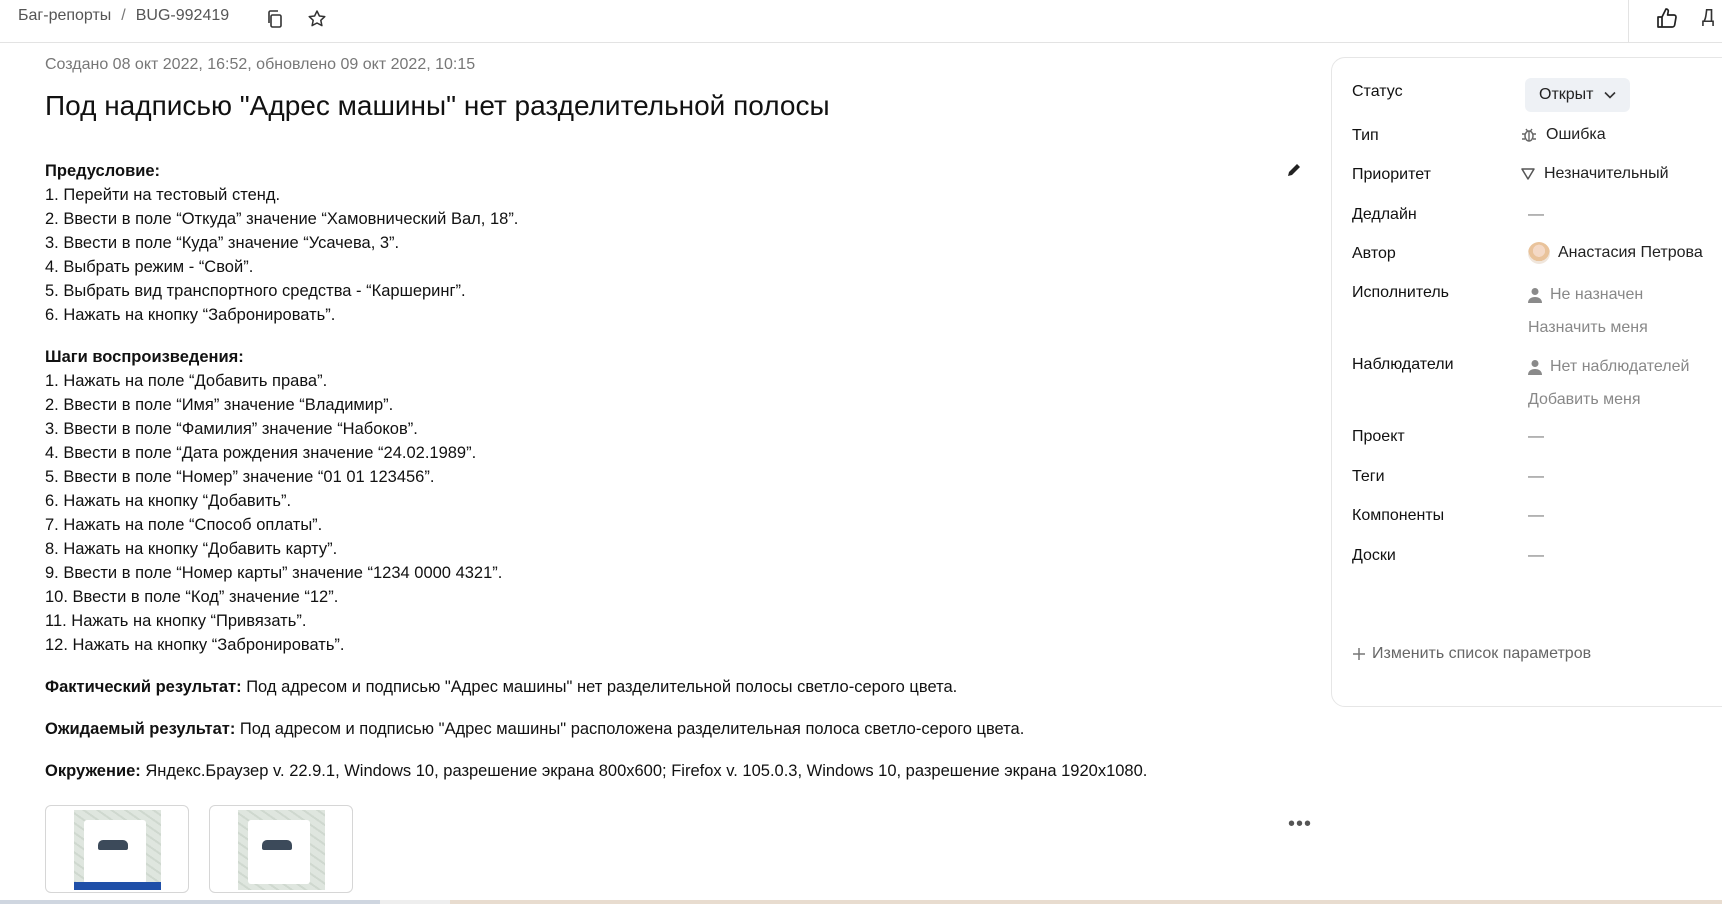 Image resolution: width=1722 pixels, height=904 pixels. I want to click on watchers-text: Нет наблюдателей, so click(1620, 366).